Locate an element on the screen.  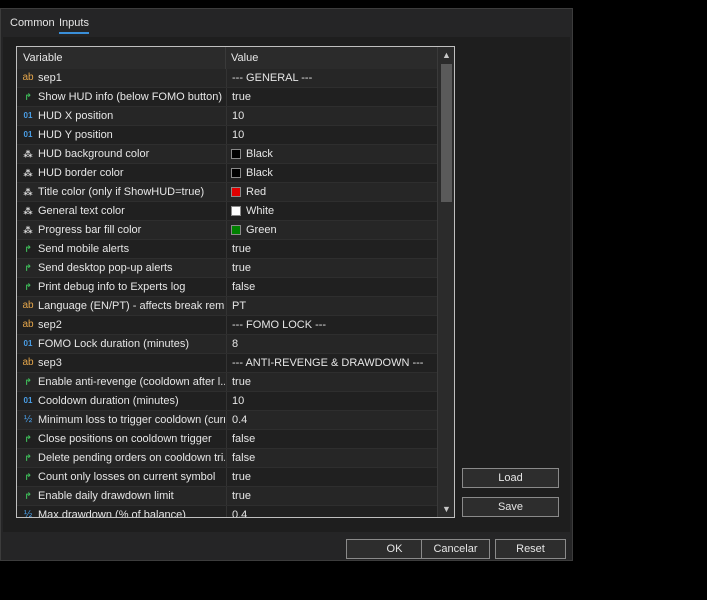
table-row: ↱ Print debug info to Experts log false is located at coordinates (227, 287).